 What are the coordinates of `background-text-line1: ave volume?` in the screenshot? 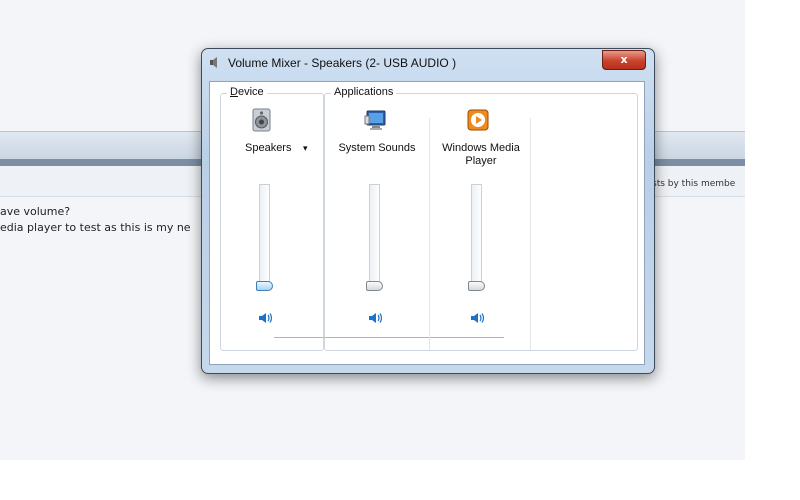 It's located at (35, 211).